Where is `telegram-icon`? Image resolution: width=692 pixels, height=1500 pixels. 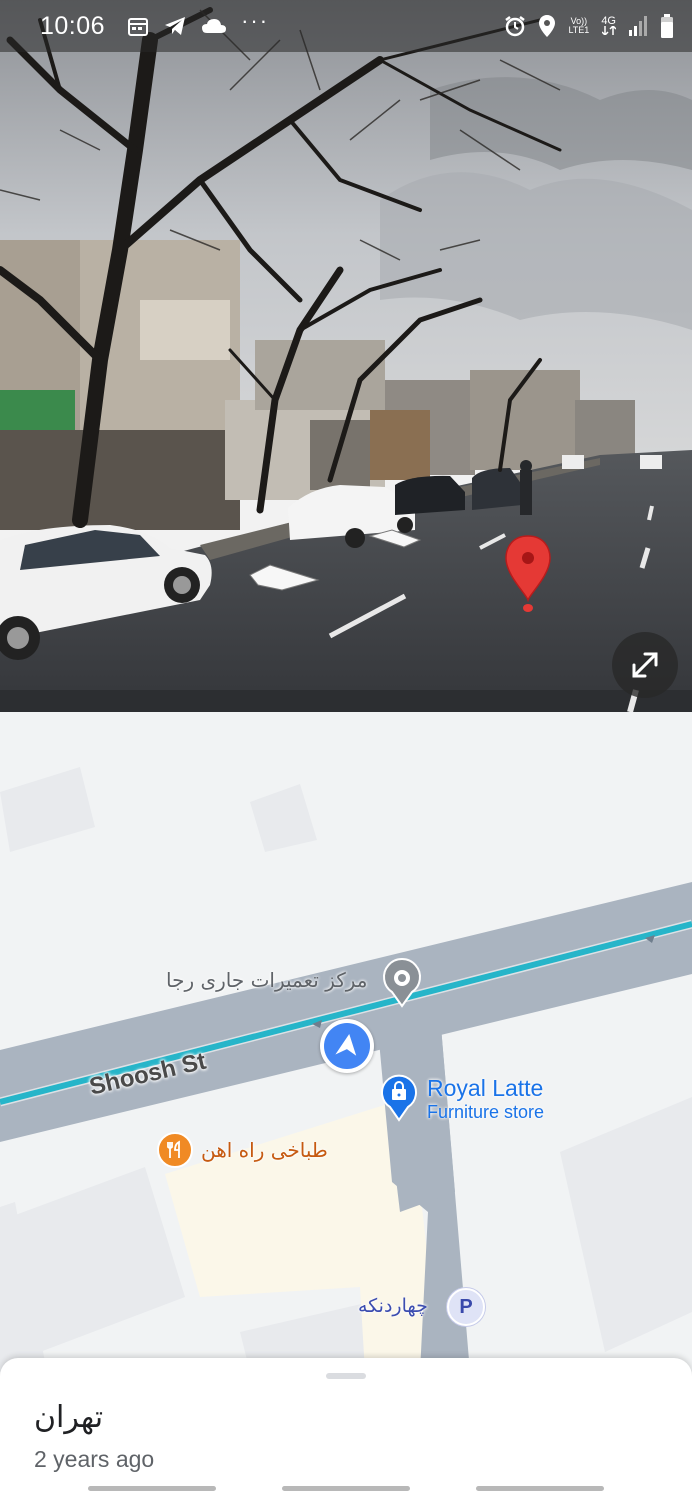
telegram-icon is located at coordinates (175, 26).